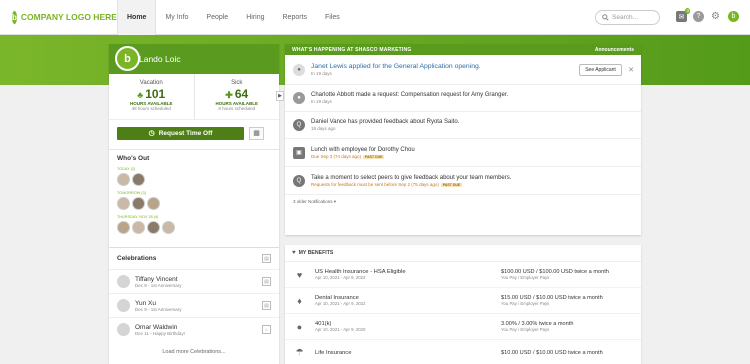 The image size is (750, 364). Describe the element at coordinates (266, 329) in the screenshot. I see `birthday-cake-icon: ⌂` at that location.